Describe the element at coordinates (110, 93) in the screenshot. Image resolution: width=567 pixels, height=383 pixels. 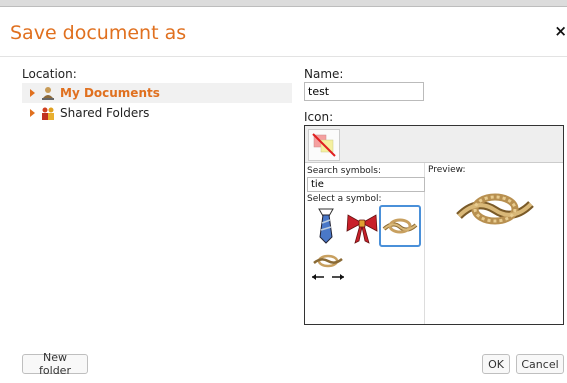
I see `tree-item-label: My Documents` at that location.